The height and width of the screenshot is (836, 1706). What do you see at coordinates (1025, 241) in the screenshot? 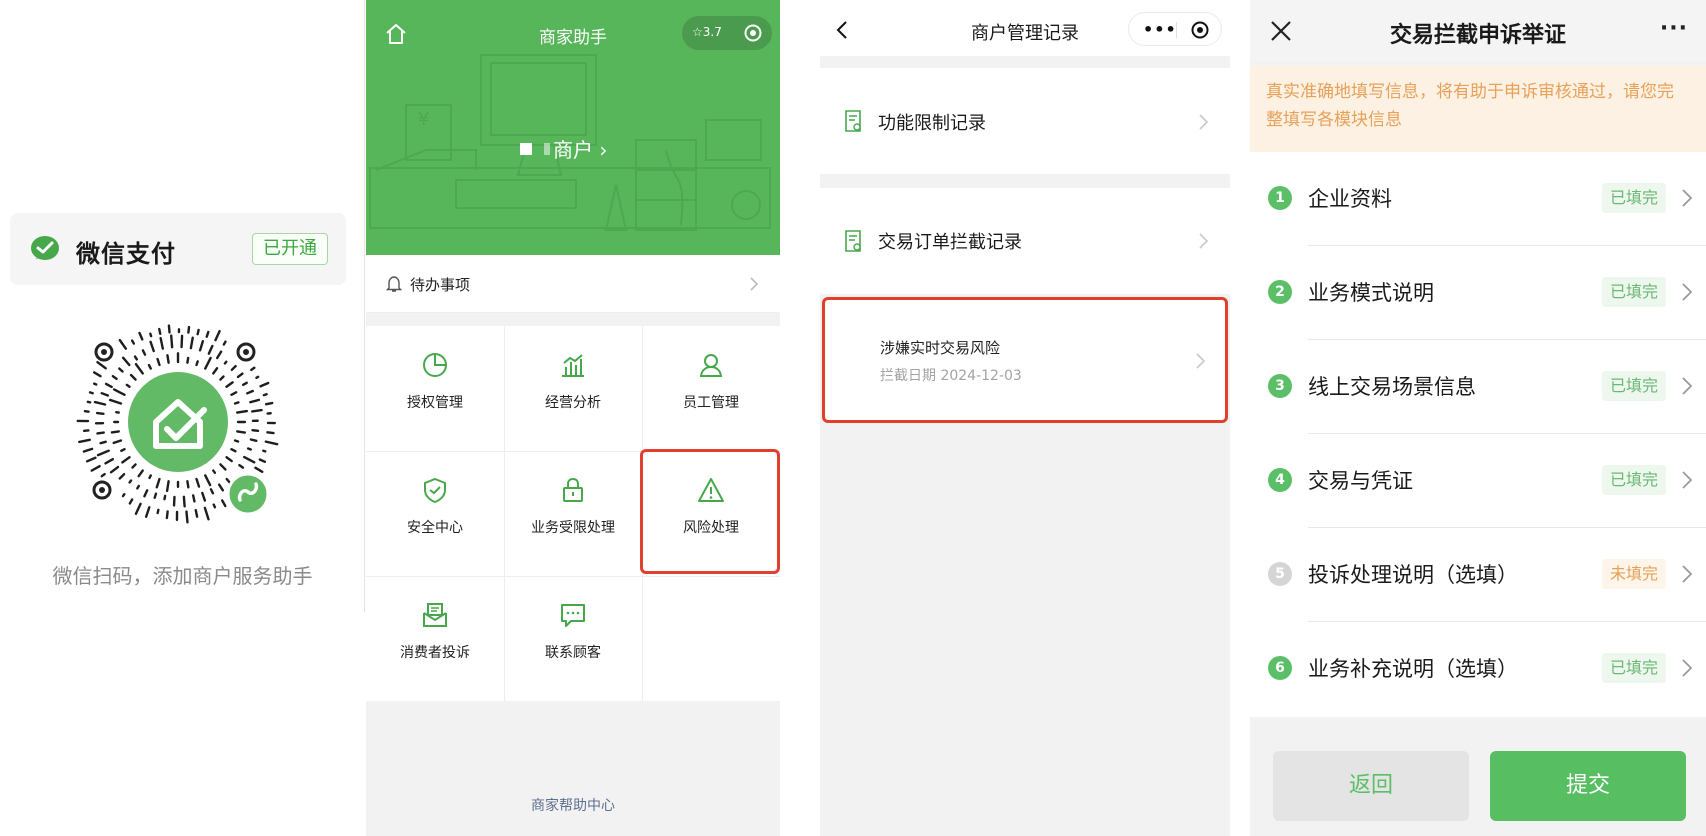
I see `order-intercept-record-row: 交易订单拦截记录` at bounding box center [1025, 241].